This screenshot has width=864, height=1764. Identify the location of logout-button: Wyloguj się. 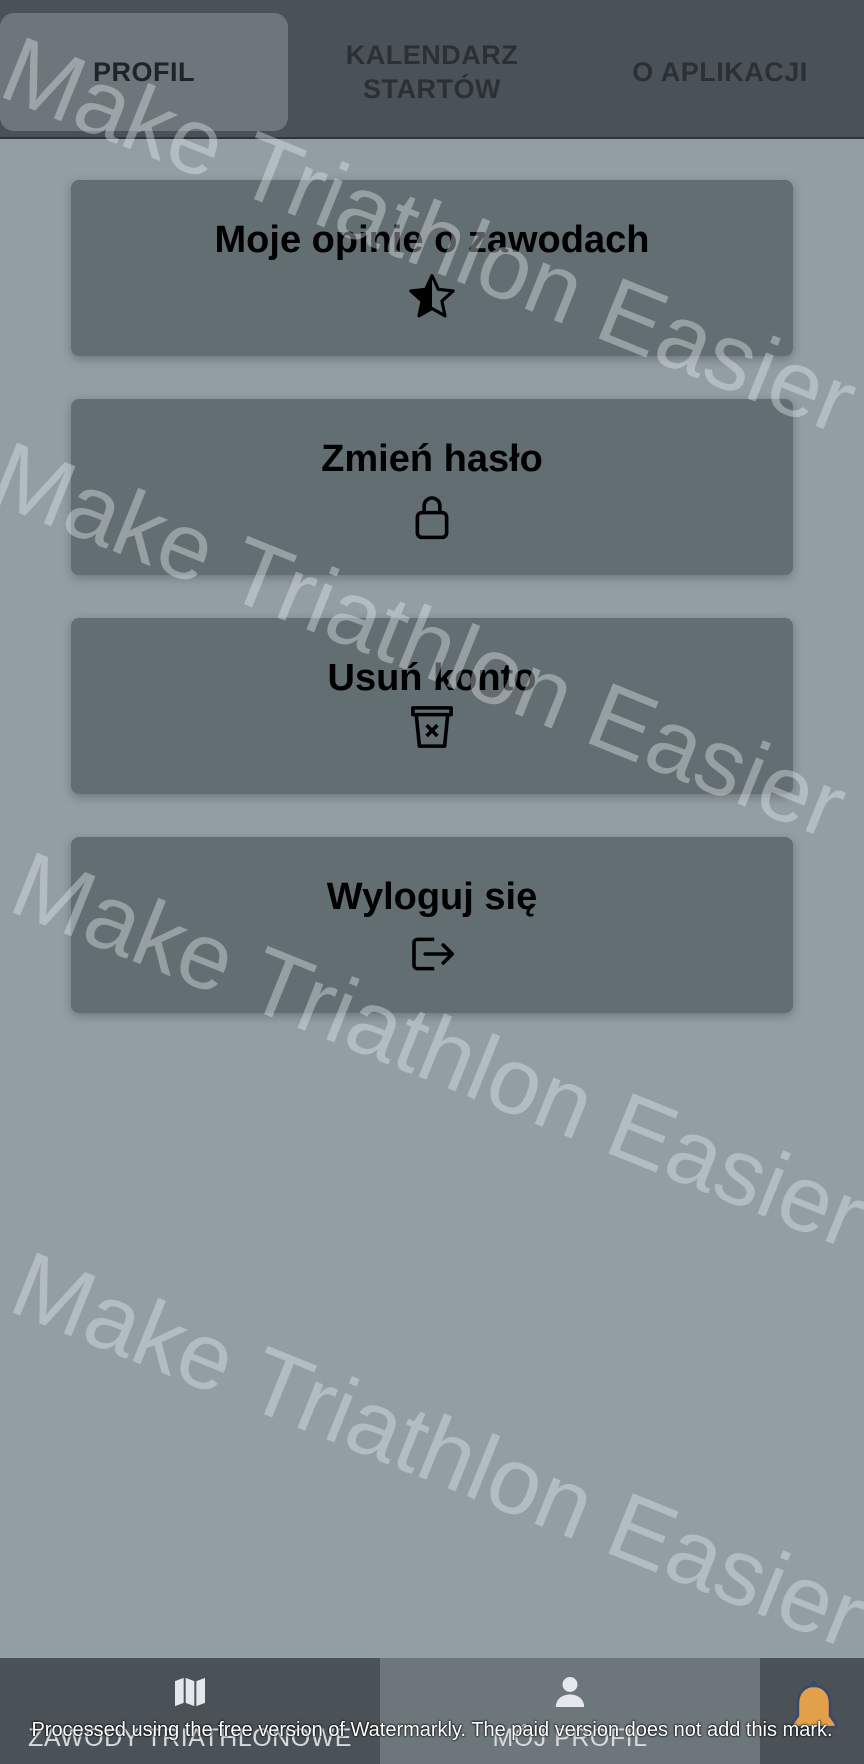
(432, 925).